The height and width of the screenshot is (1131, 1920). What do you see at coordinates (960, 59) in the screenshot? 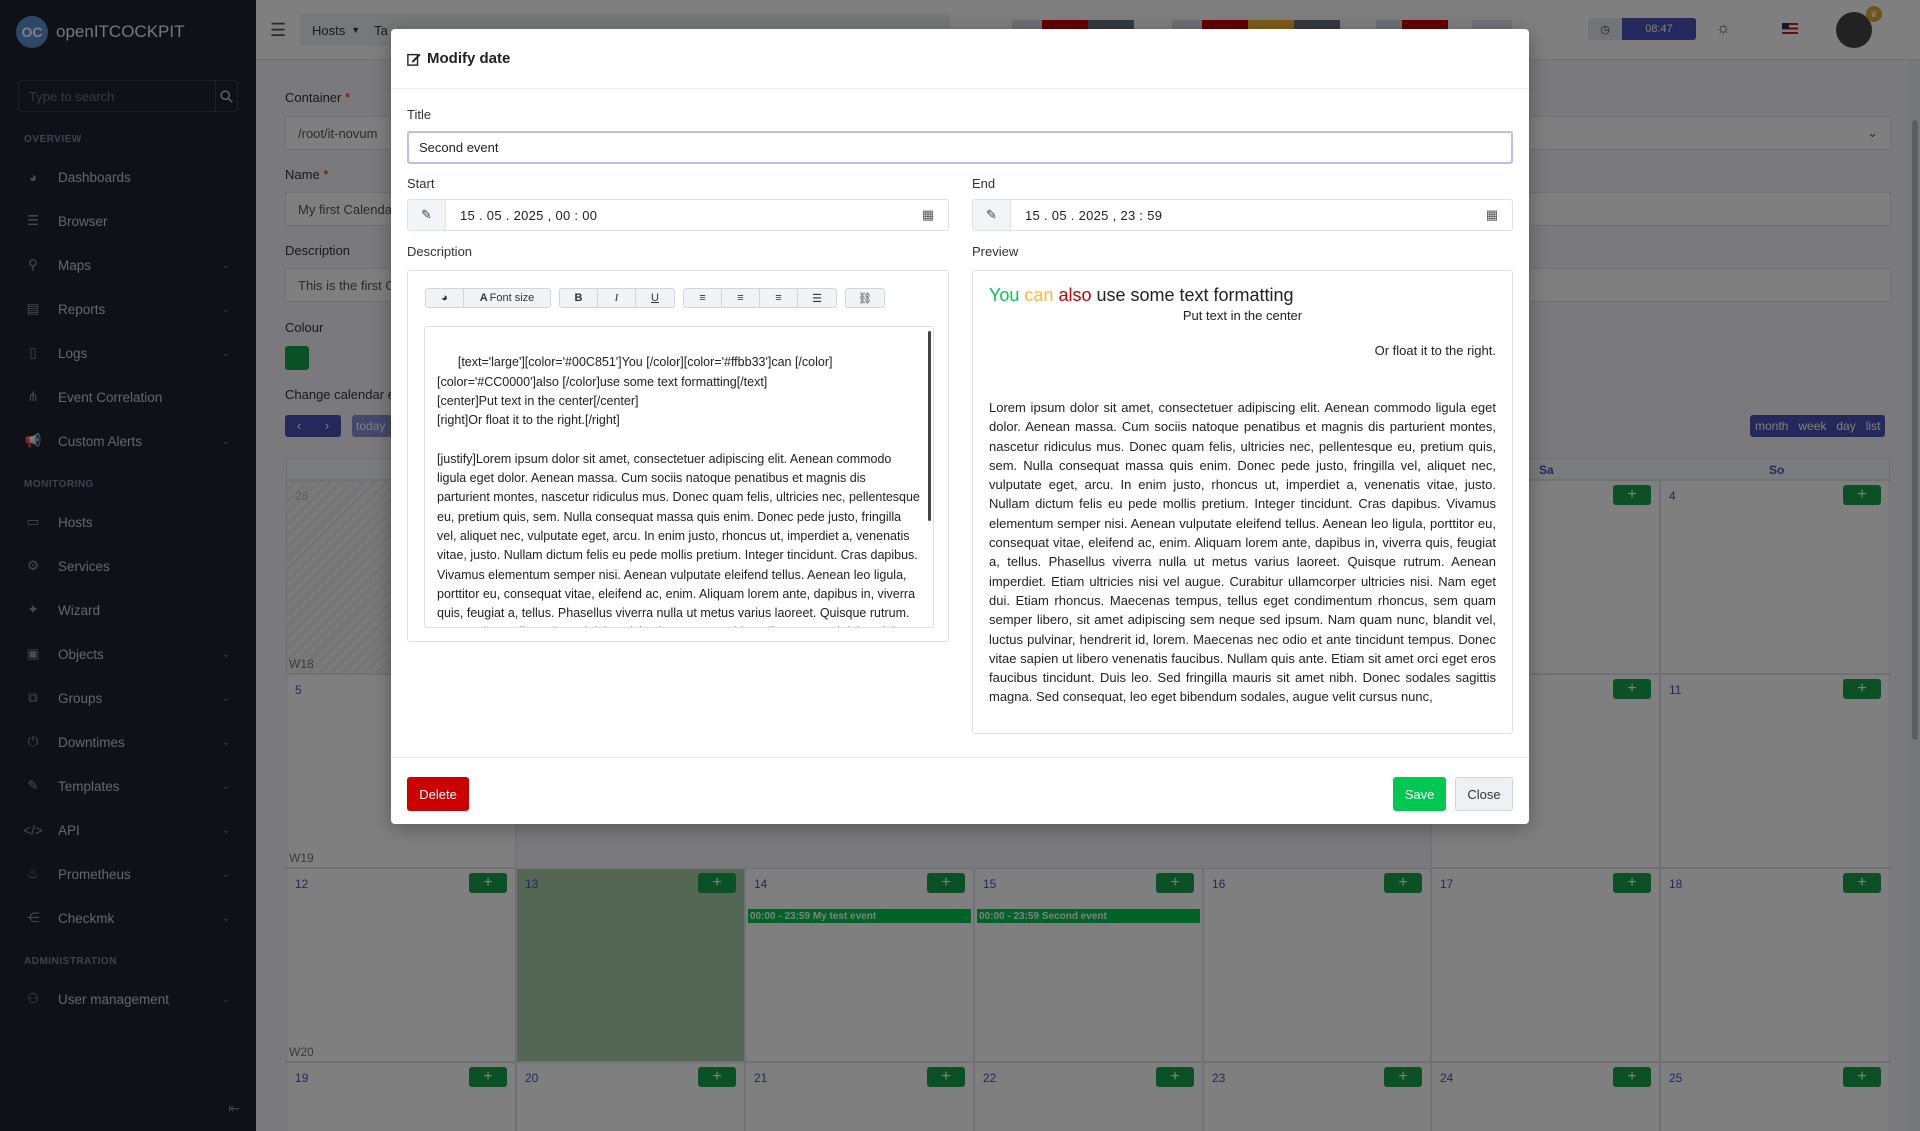
I see `modal-header: Modify date` at bounding box center [960, 59].